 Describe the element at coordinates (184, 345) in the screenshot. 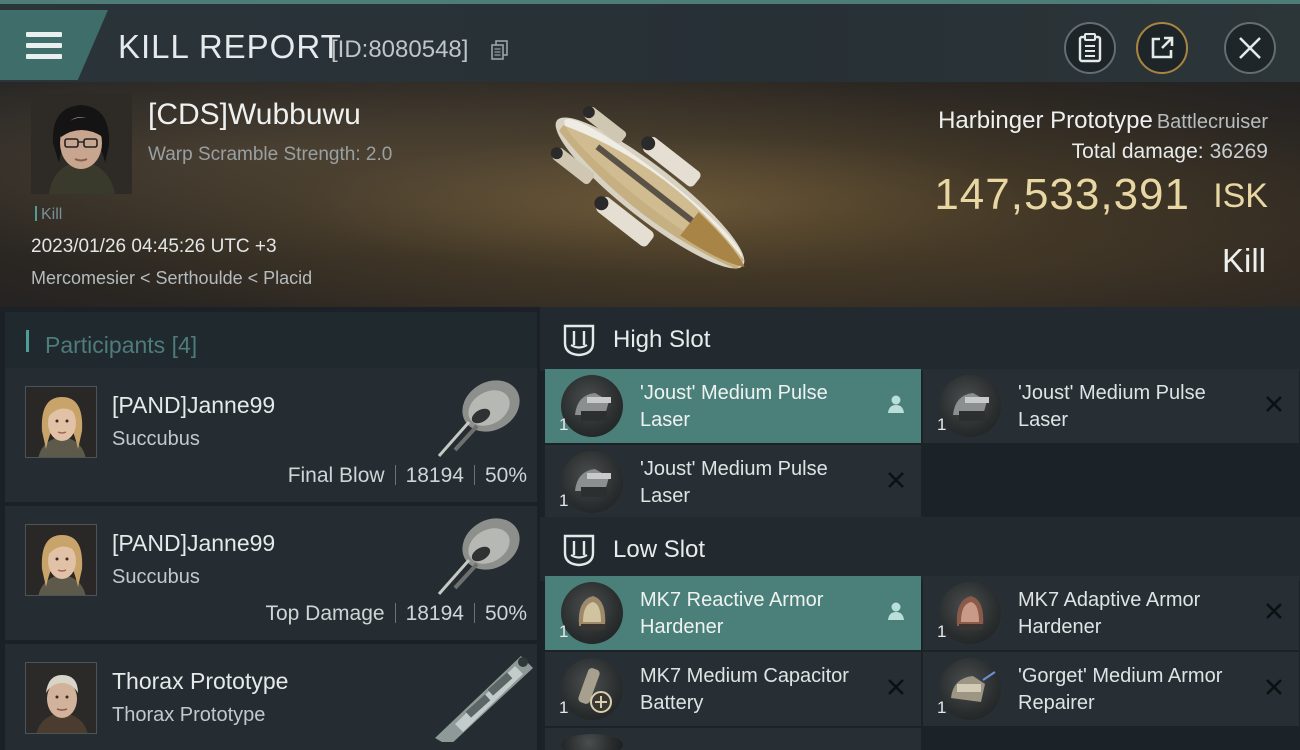

I see `participants-count: [4]` at that location.